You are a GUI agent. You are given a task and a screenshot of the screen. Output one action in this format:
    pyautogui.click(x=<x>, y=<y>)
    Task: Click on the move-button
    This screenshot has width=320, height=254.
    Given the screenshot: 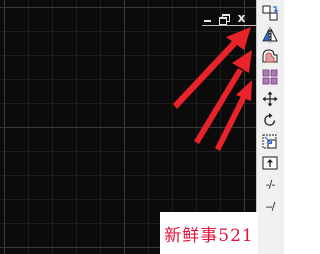 What is the action you would take?
    pyautogui.click(x=270, y=99)
    